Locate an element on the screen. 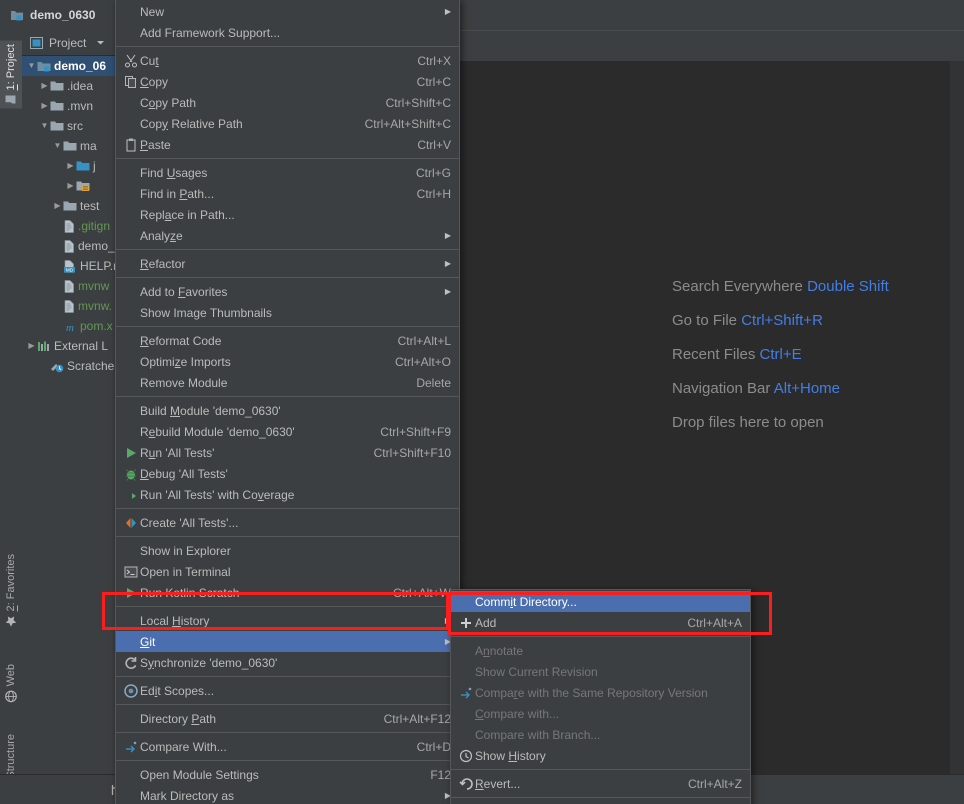 The image size is (964, 804). tree-row-label: .mvn is located at coordinates (80, 106).